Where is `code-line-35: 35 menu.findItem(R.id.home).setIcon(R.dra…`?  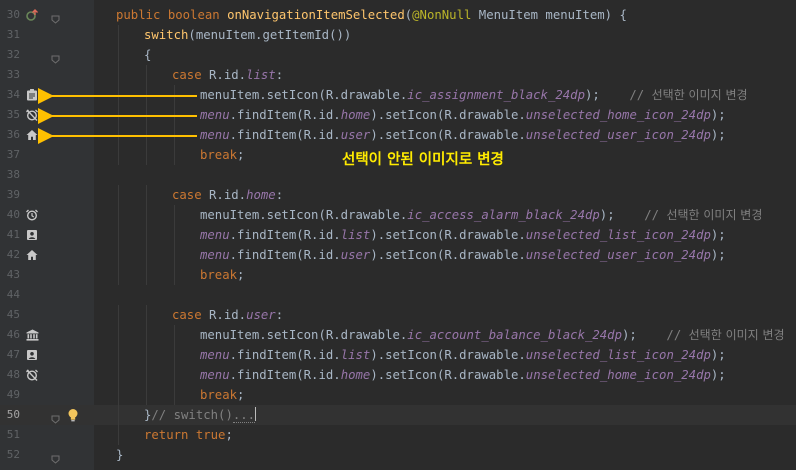 code-line-35: 35 menu.findItem(R.id.home).setIcon(R.dra… is located at coordinates (398, 115).